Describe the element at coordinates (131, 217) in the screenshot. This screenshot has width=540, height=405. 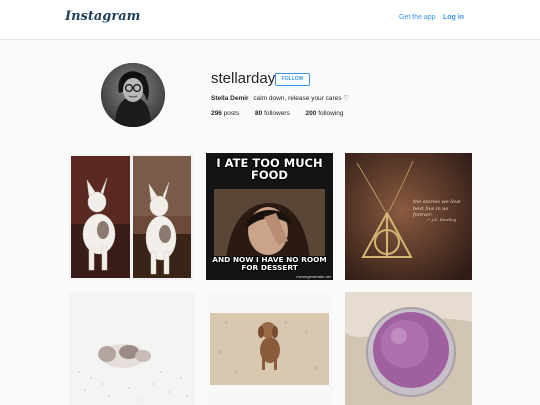
I see `post-thumbnail-cats` at that location.